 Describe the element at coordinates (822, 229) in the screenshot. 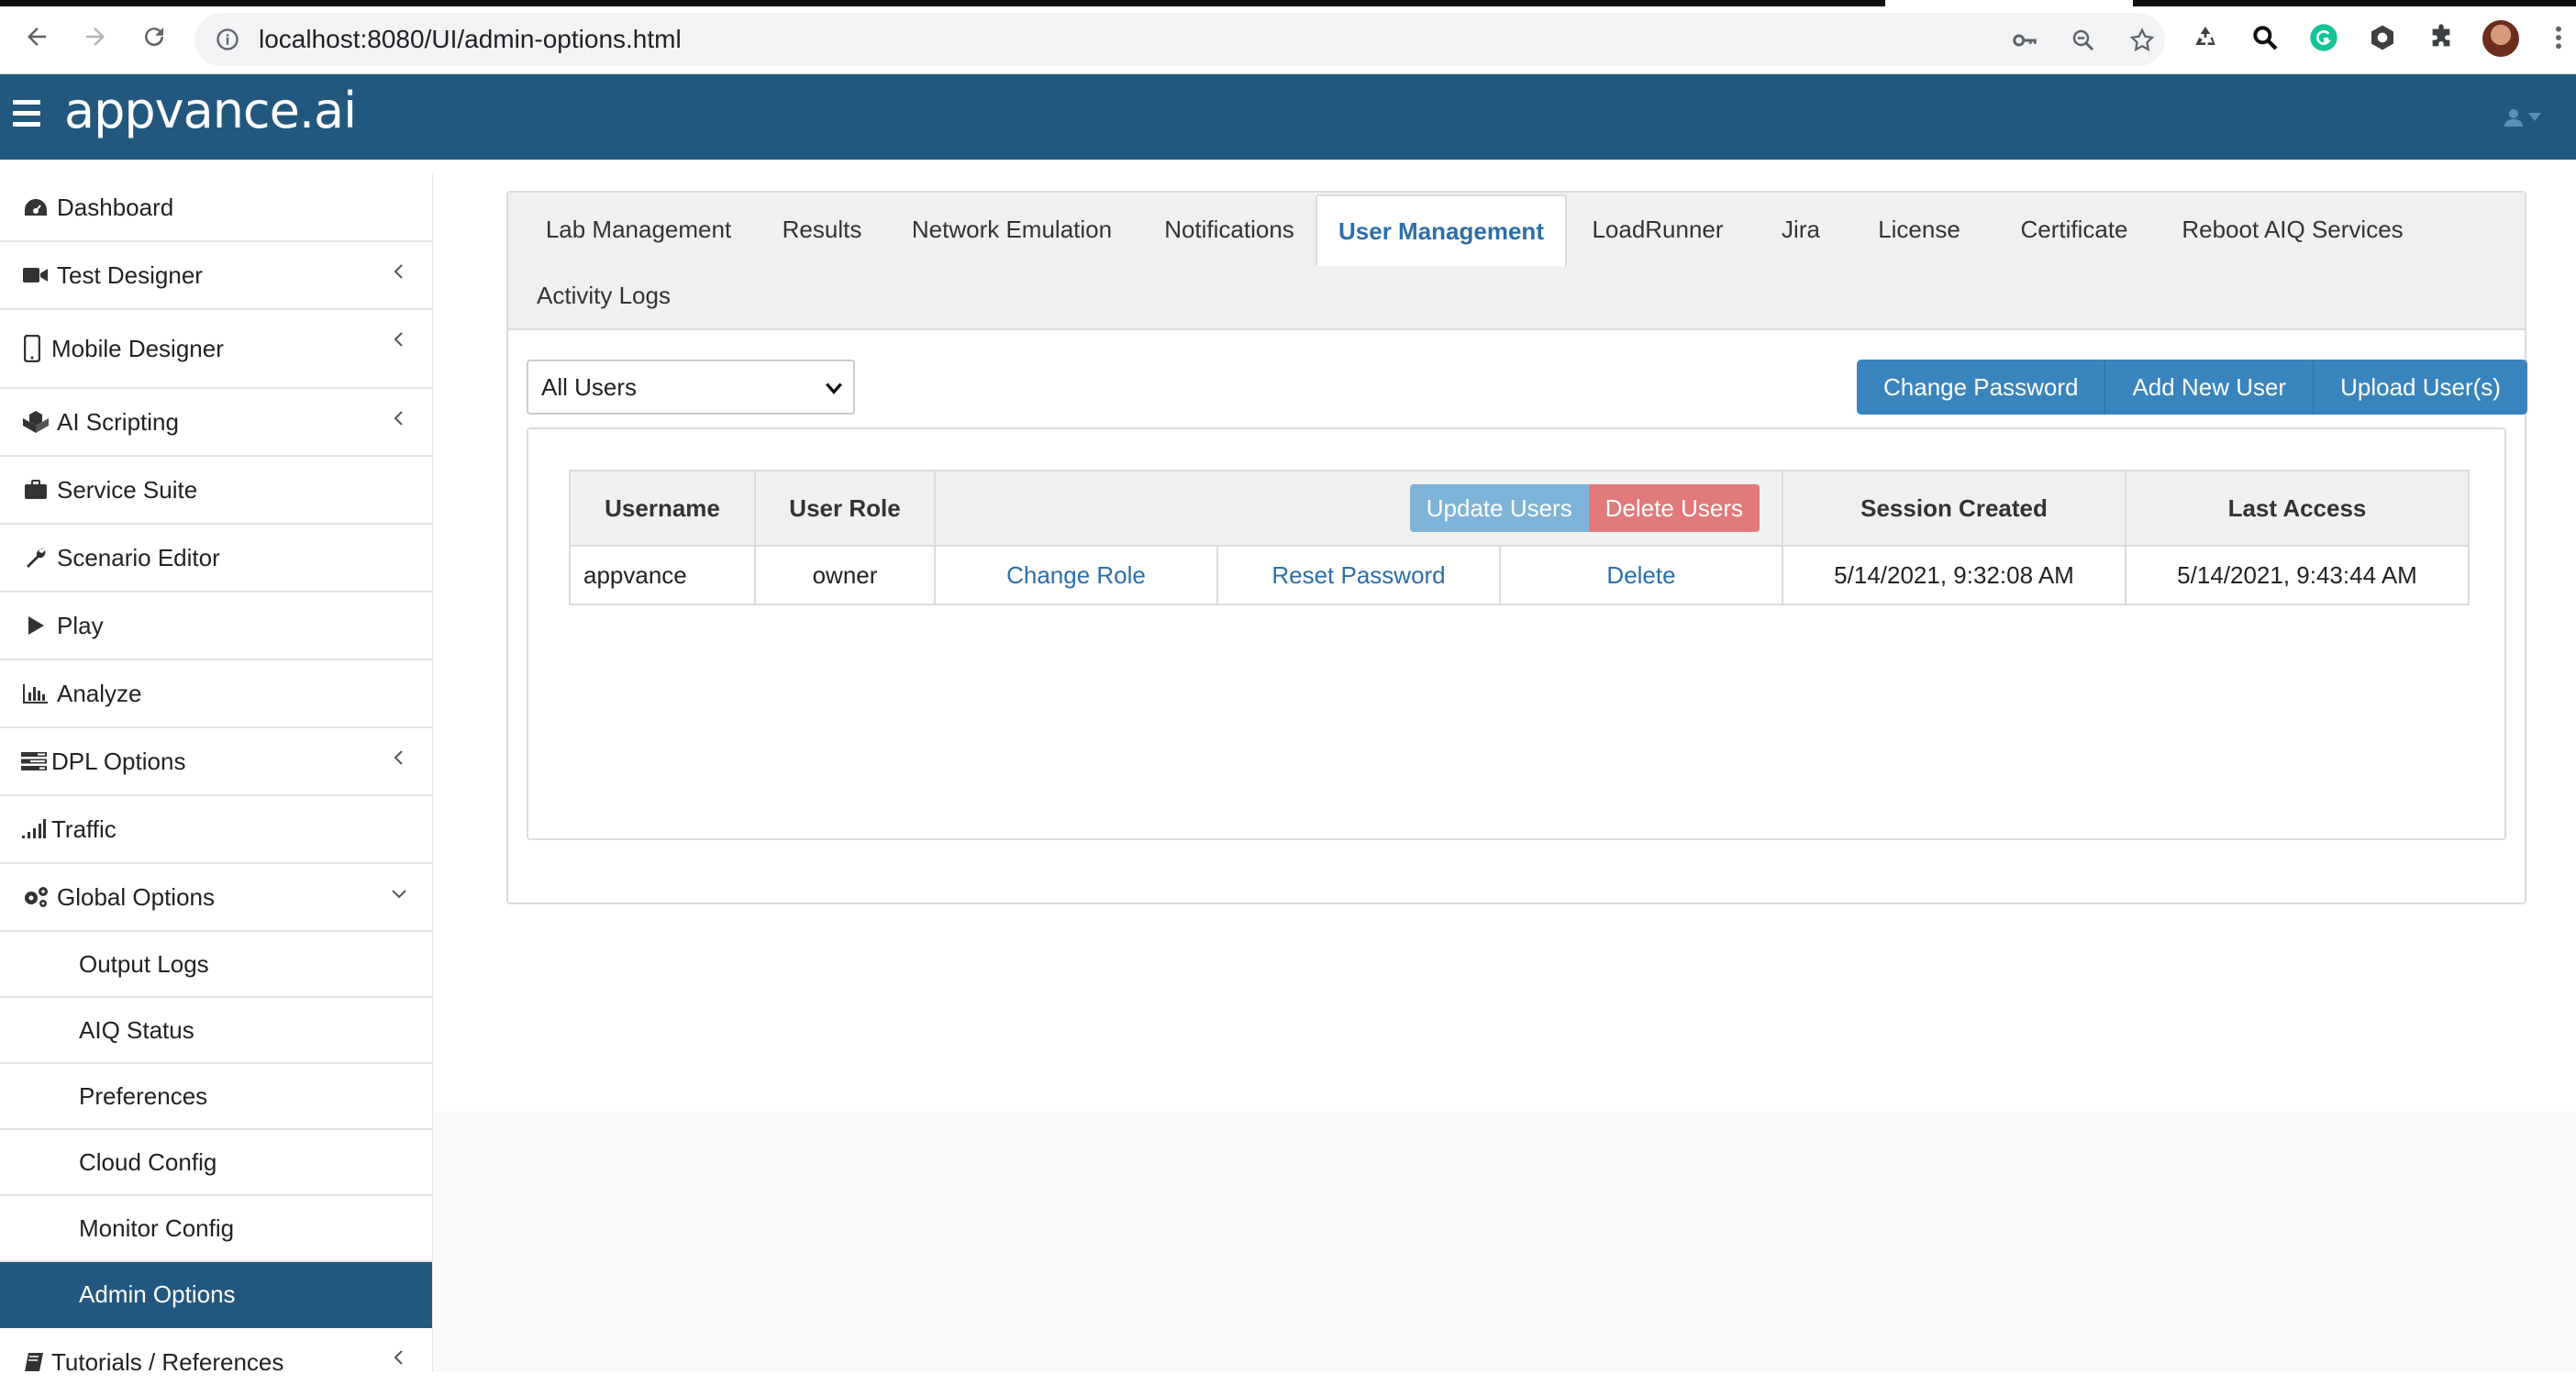

I see `tab-results: Results` at that location.